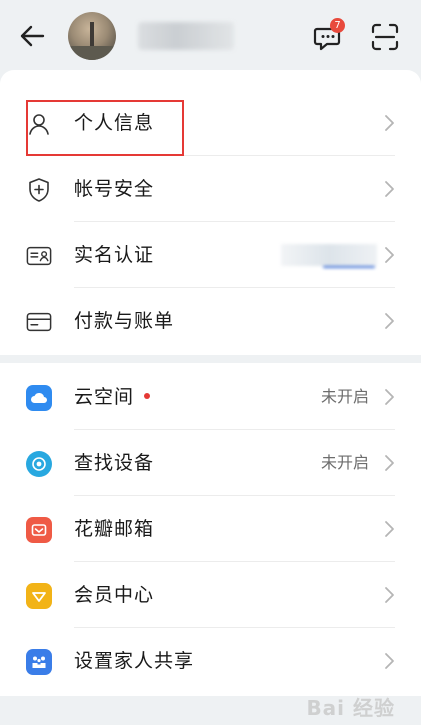 This screenshot has width=421, height=725. Describe the element at coordinates (39, 596) in the screenshot. I see `member-icon` at that location.